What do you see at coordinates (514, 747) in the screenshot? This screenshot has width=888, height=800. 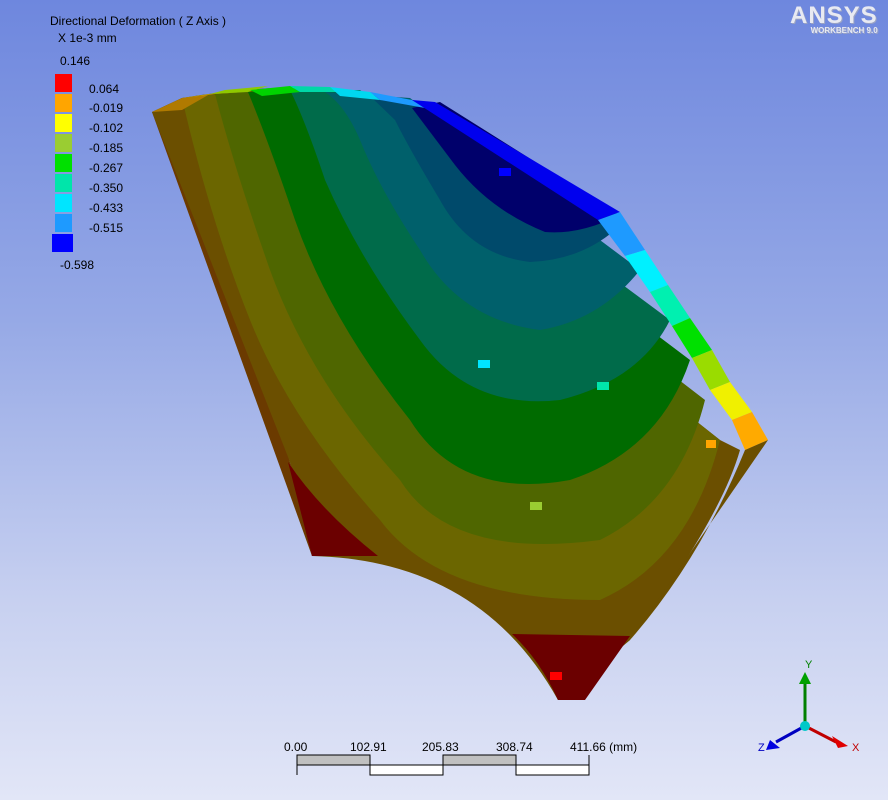 I see `scale-tick-label: 308.74` at bounding box center [514, 747].